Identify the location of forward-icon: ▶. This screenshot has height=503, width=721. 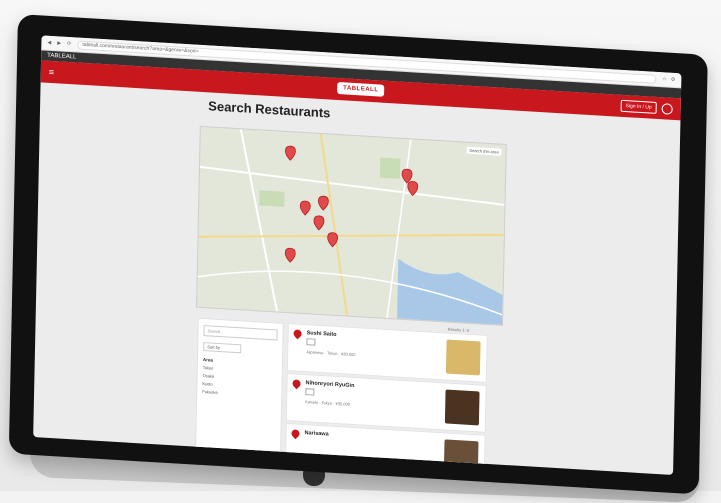
(59, 43).